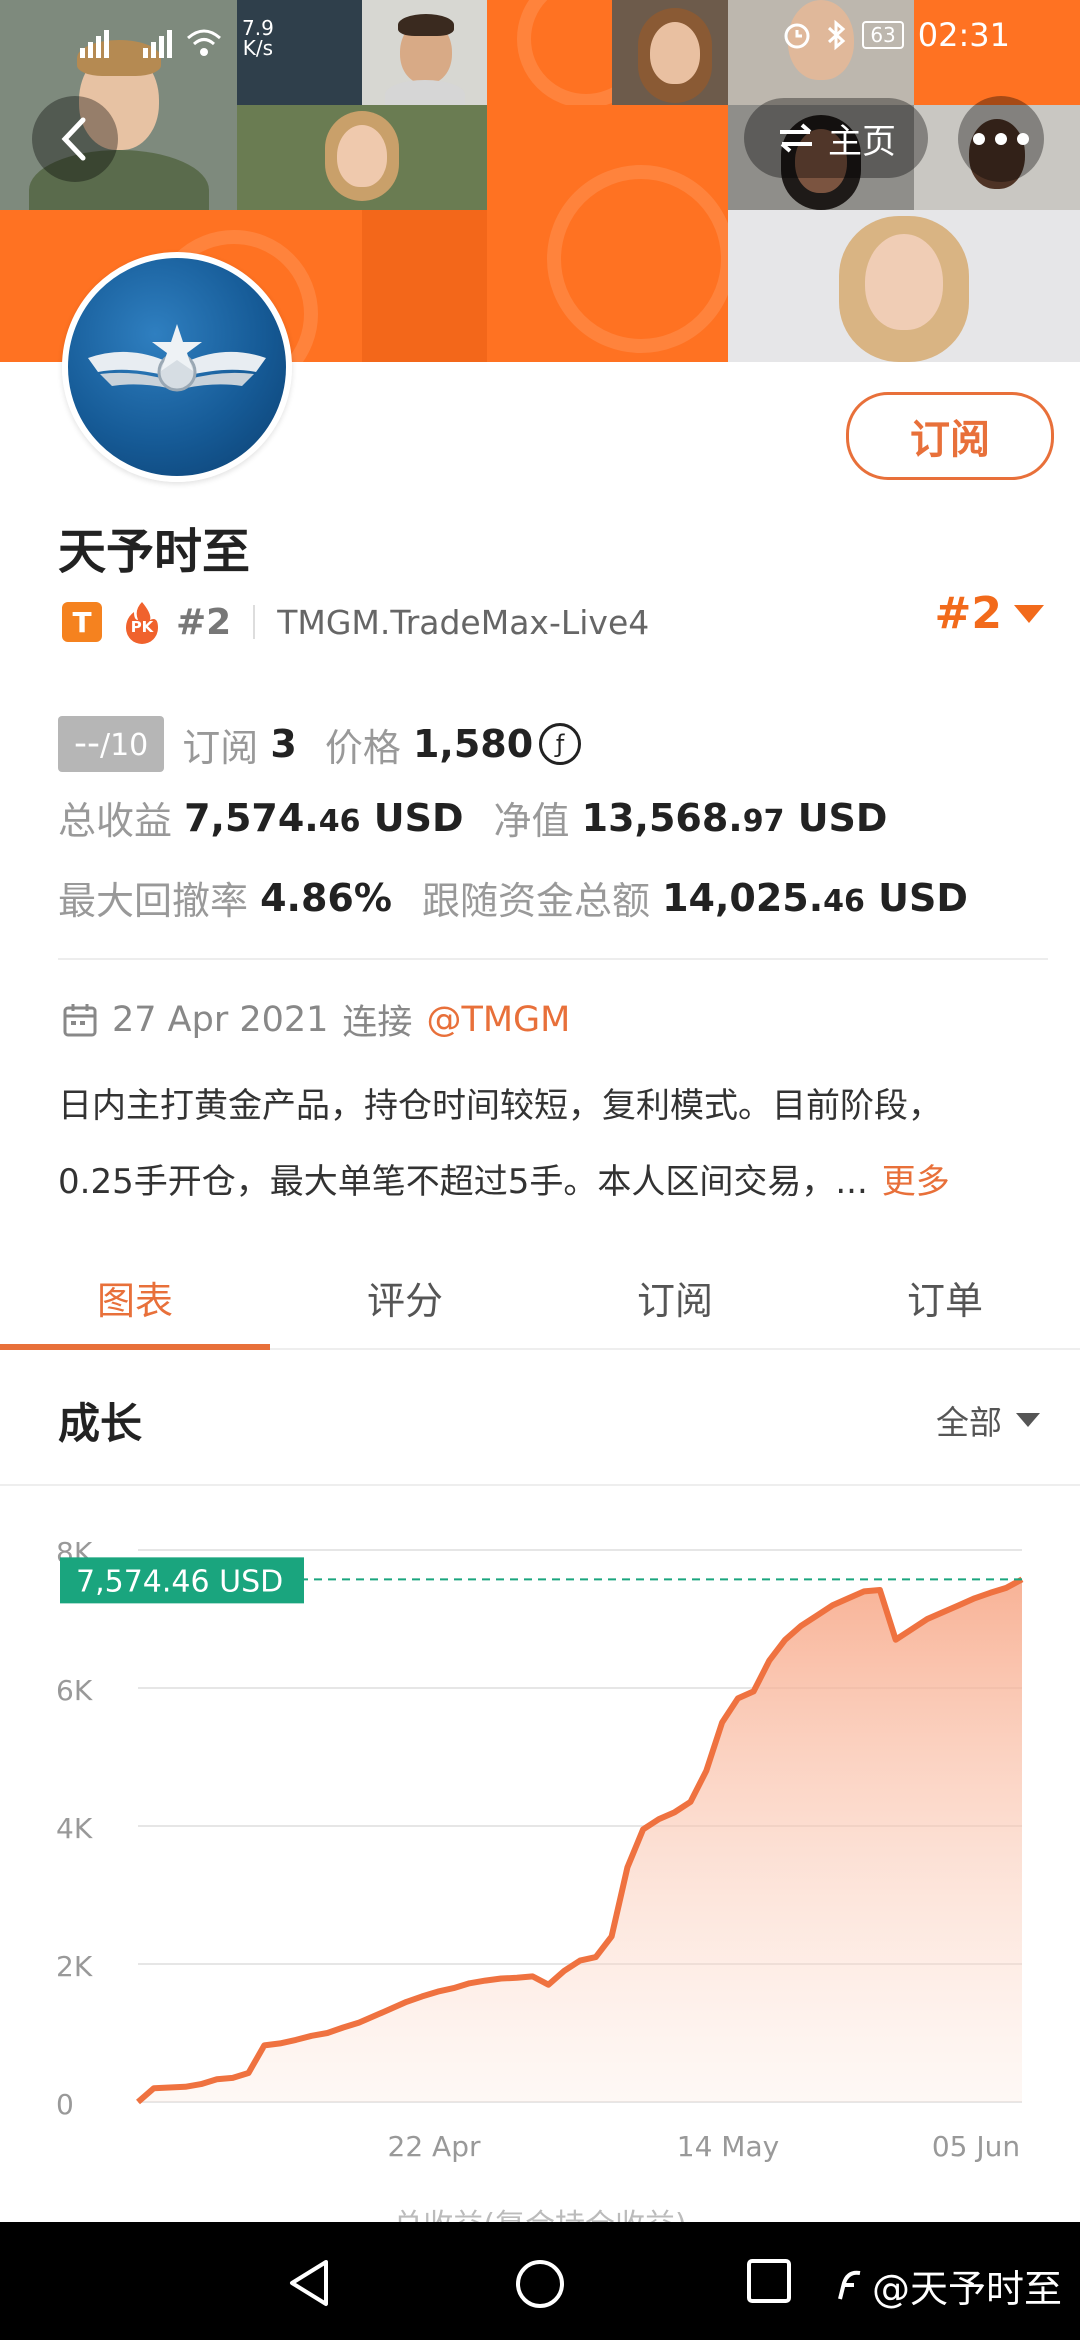  What do you see at coordinates (949, 2285) in the screenshot?
I see `watermark: @天予时至` at bounding box center [949, 2285].